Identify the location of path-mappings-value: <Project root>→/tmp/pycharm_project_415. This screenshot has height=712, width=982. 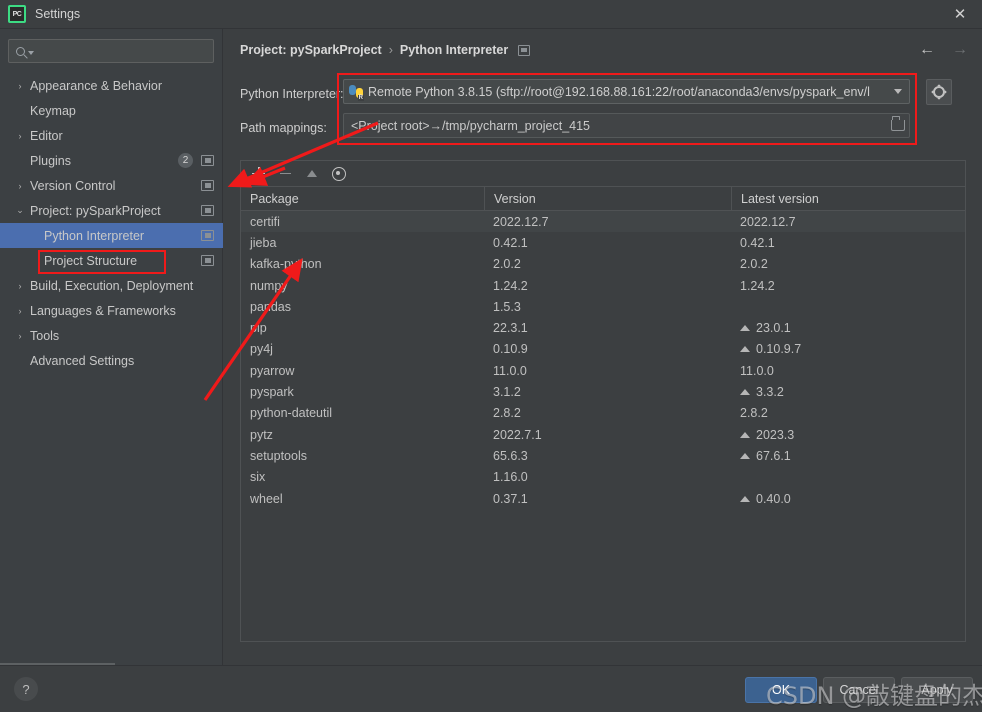
(471, 125).